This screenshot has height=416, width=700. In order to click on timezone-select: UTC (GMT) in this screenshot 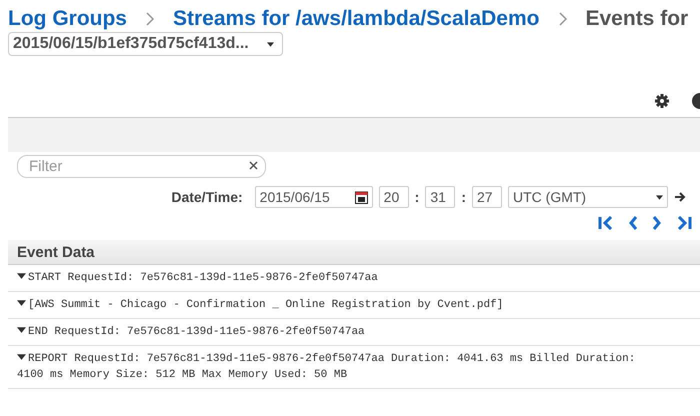, I will do `click(588, 197)`.